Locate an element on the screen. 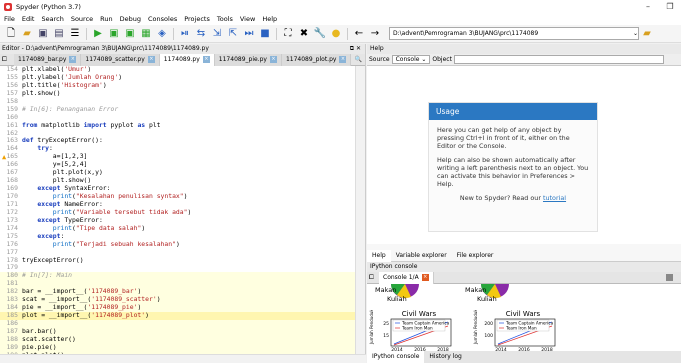 This screenshot has width=681, height=363. warning-icon: ▲ is located at coordinates (5, 157).